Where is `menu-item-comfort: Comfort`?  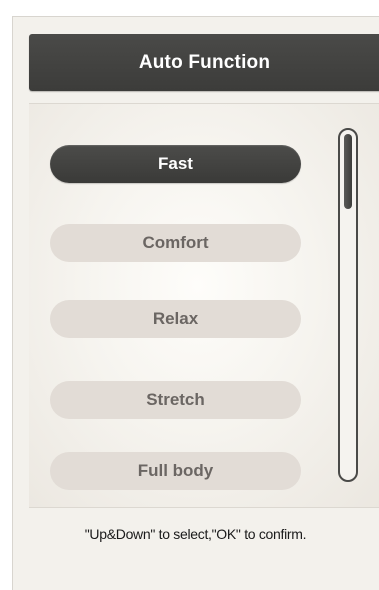
menu-item-comfort: Comfort is located at coordinates (175, 243).